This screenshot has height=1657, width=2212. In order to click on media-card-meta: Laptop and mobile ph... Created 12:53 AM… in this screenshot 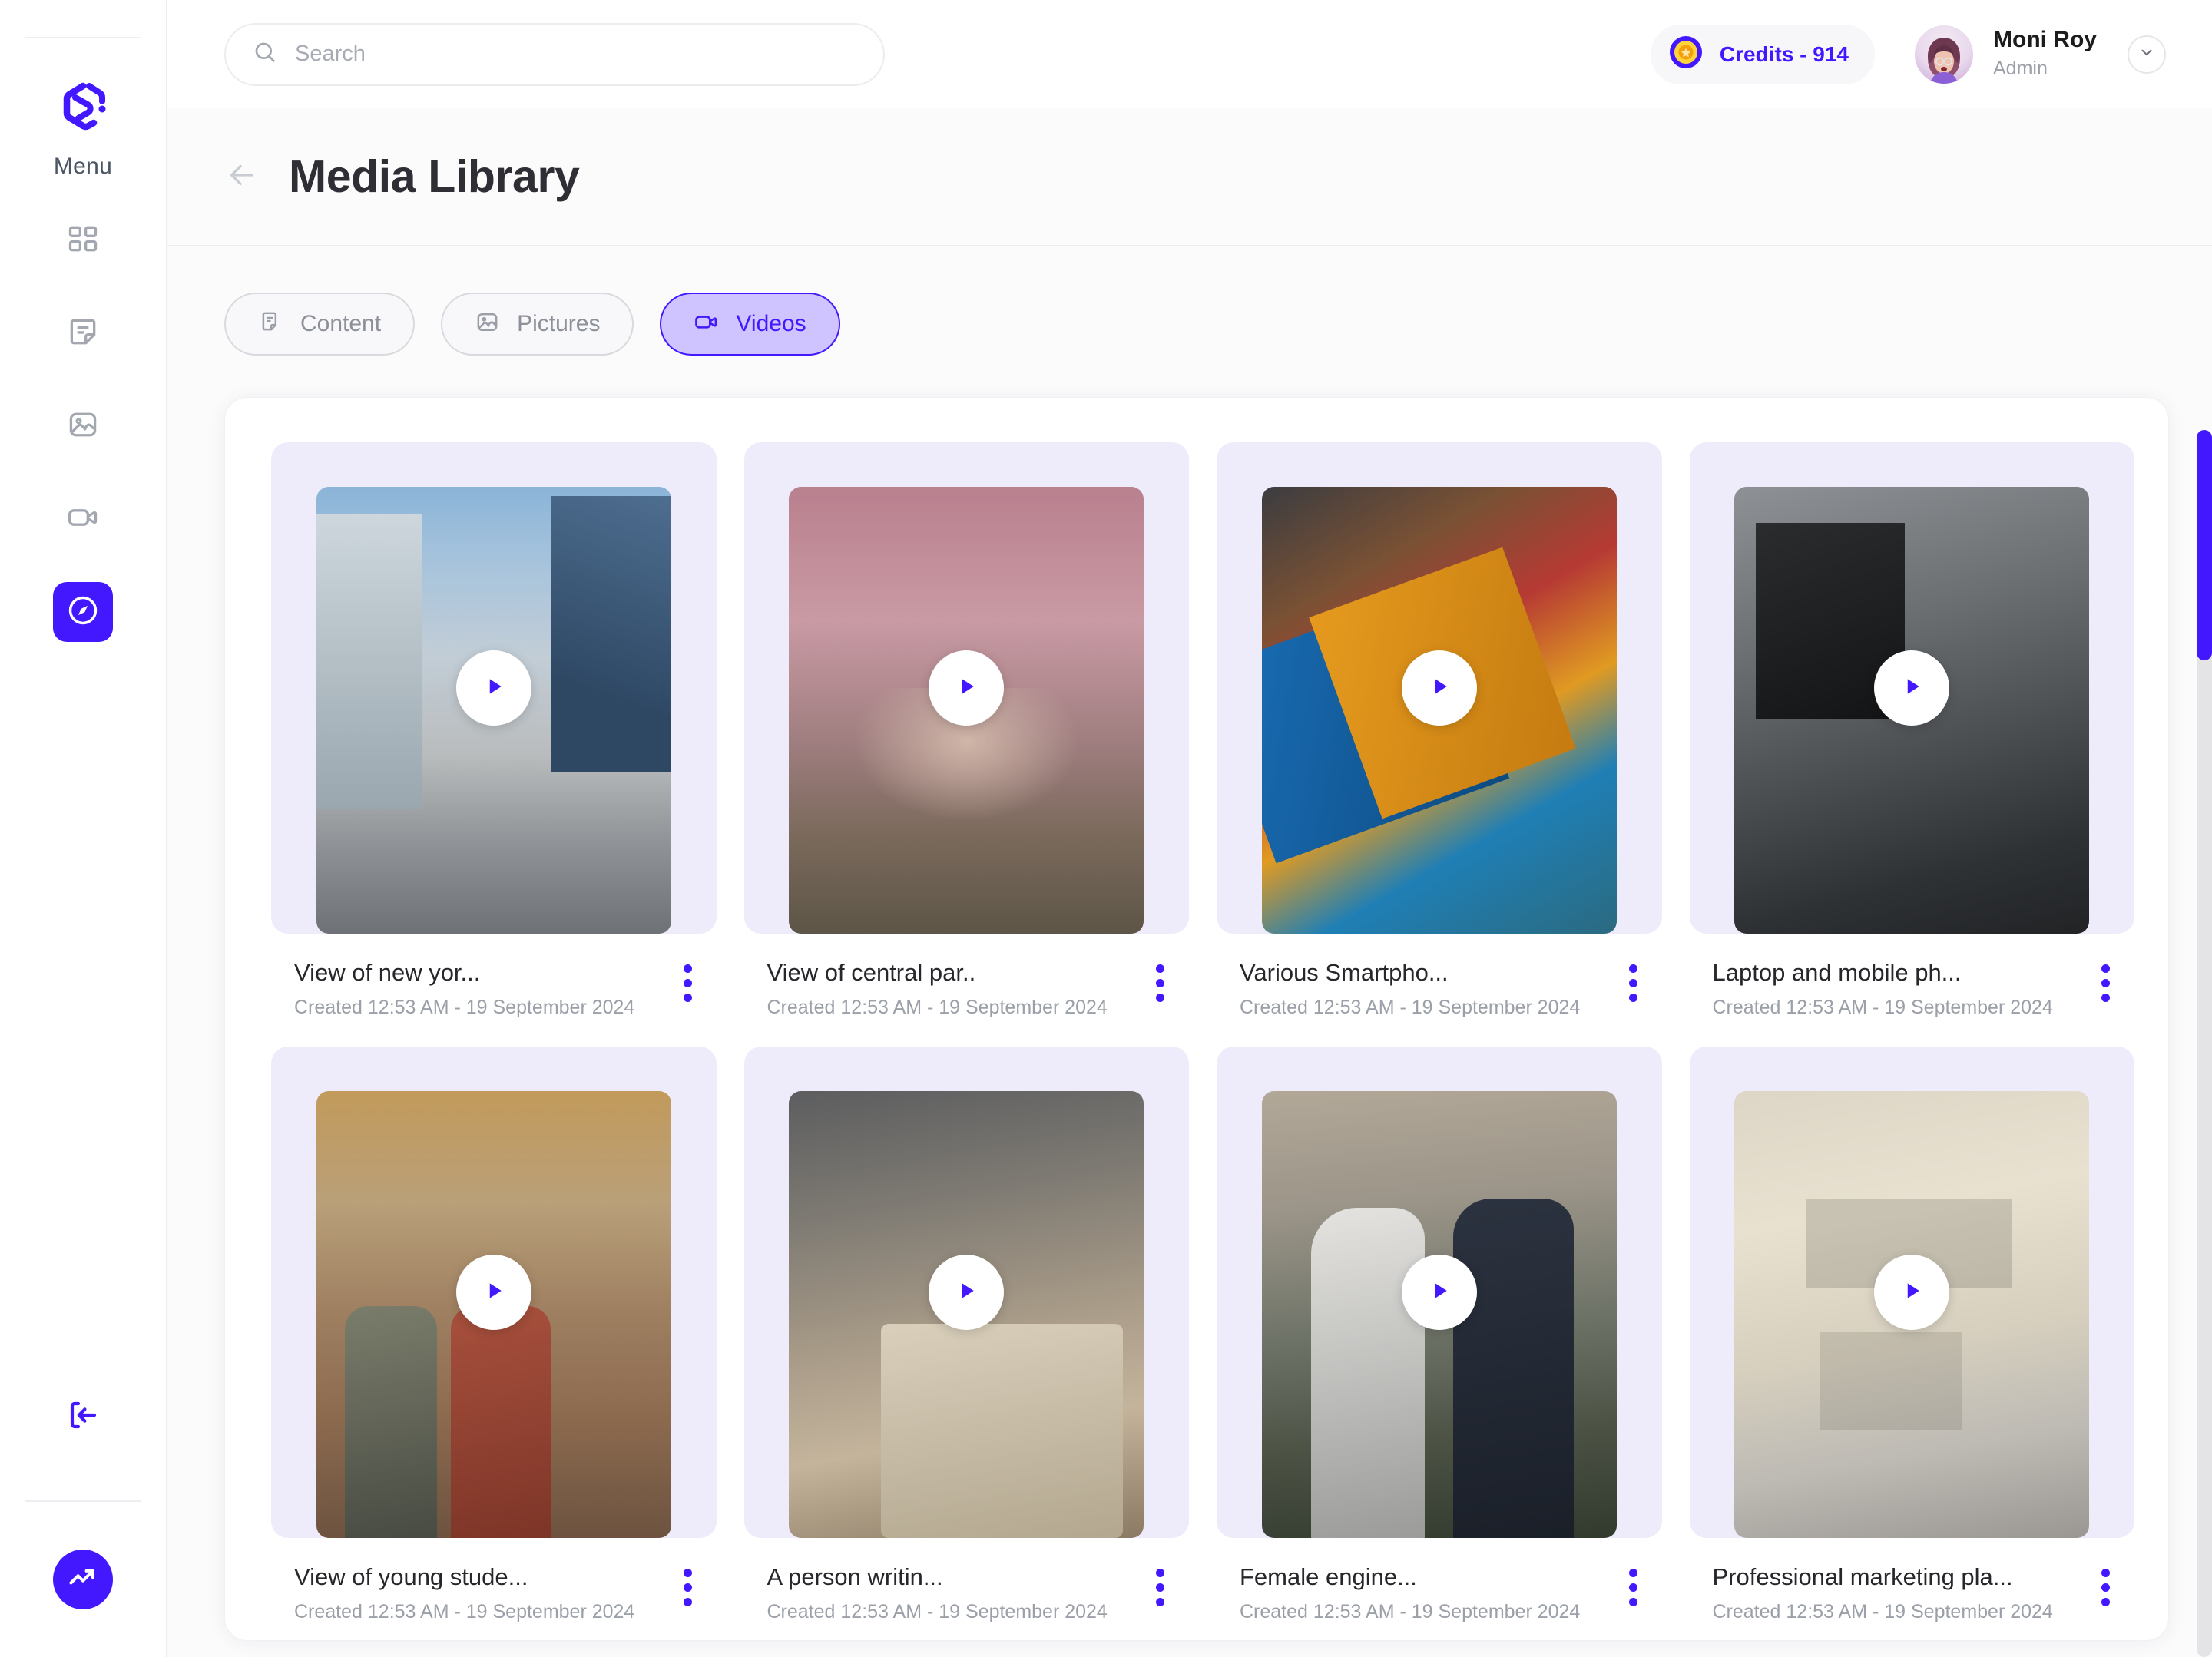, I will do `click(1912, 977)`.